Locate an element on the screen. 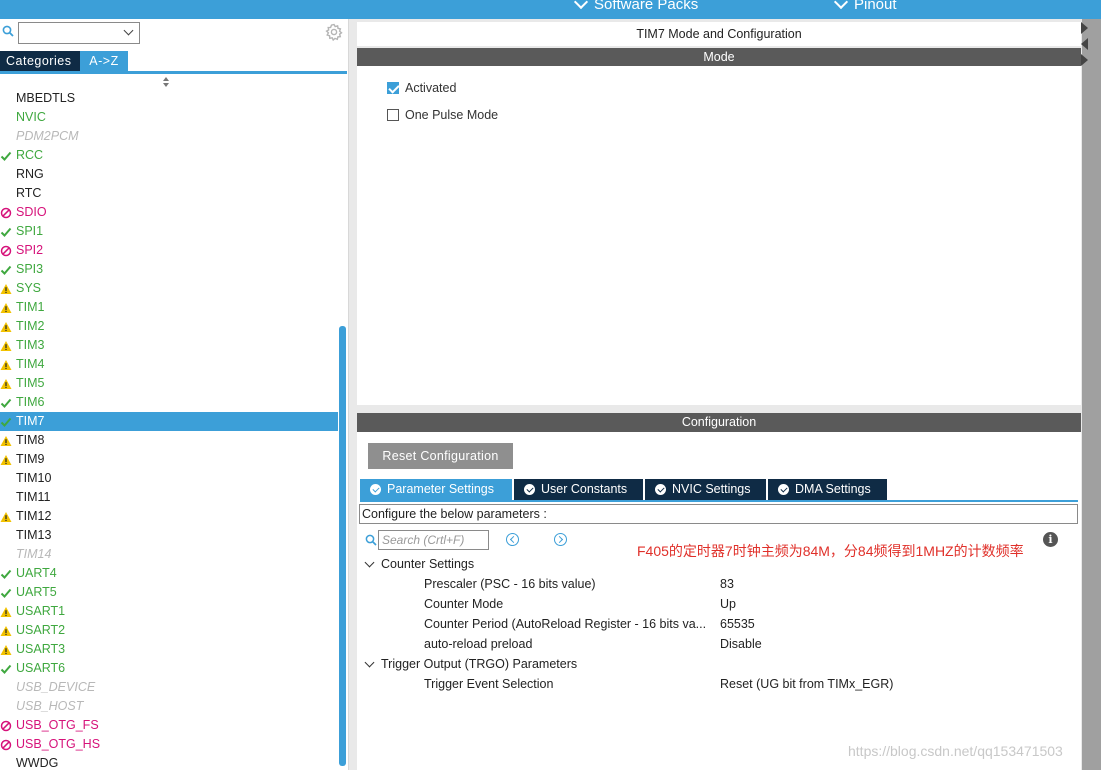 This screenshot has height=773, width=1101. sidebar-item-usb-device: USB_DEVICE is located at coordinates (169, 687).